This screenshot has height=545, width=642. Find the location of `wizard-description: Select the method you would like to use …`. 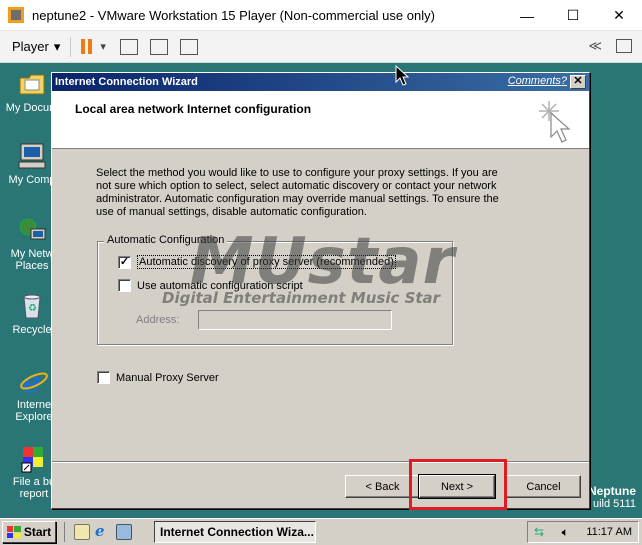

wizard-description: Select the method you would like to use … is located at coordinates (297, 192).